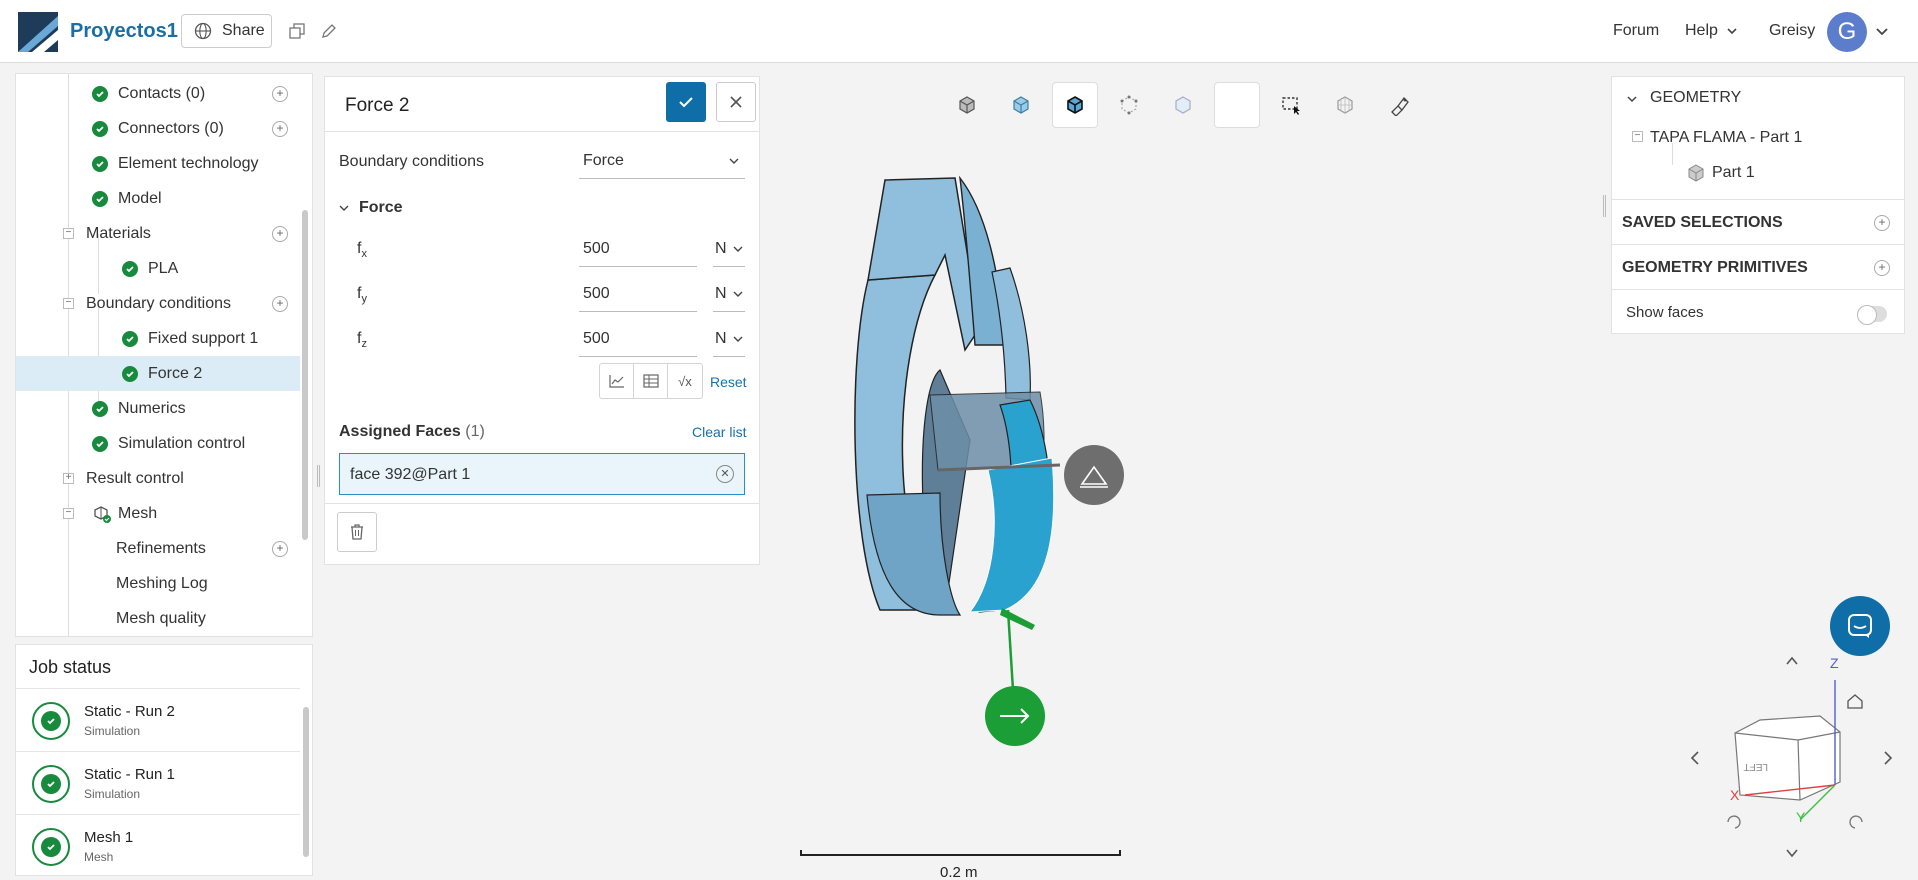 The height and width of the screenshot is (880, 1918). What do you see at coordinates (1011, 535) in the screenshot?
I see `selected-face` at bounding box center [1011, 535].